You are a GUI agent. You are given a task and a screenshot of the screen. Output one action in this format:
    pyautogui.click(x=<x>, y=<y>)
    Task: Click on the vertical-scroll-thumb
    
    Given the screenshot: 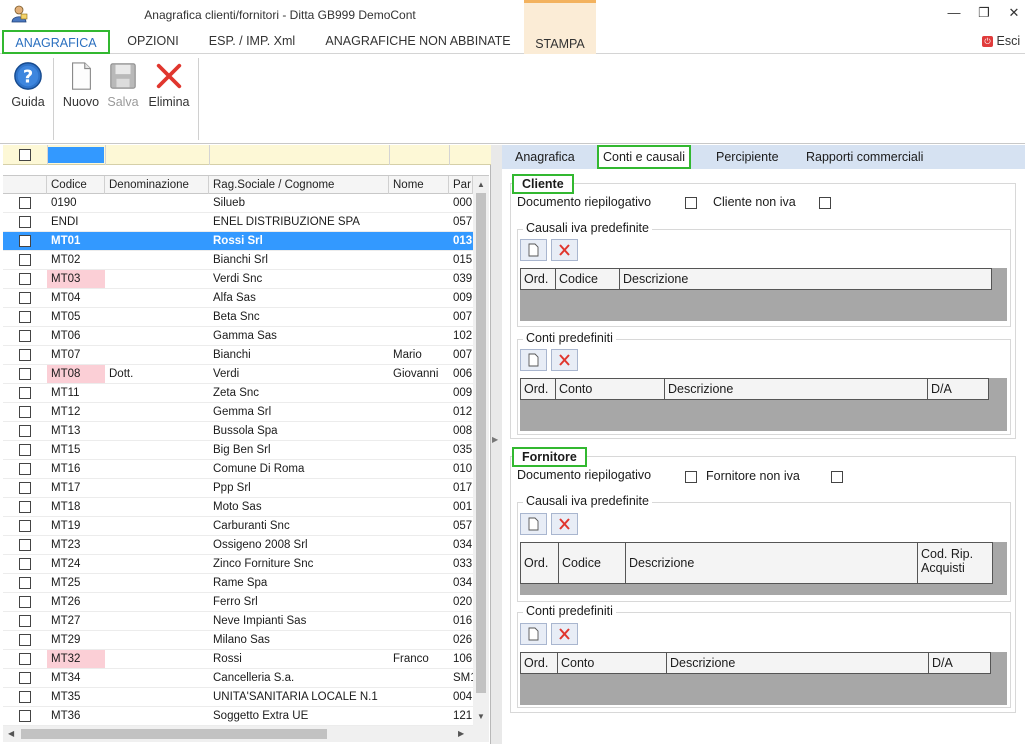 What is the action you would take?
    pyautogui.click(x=481, y=443)
    